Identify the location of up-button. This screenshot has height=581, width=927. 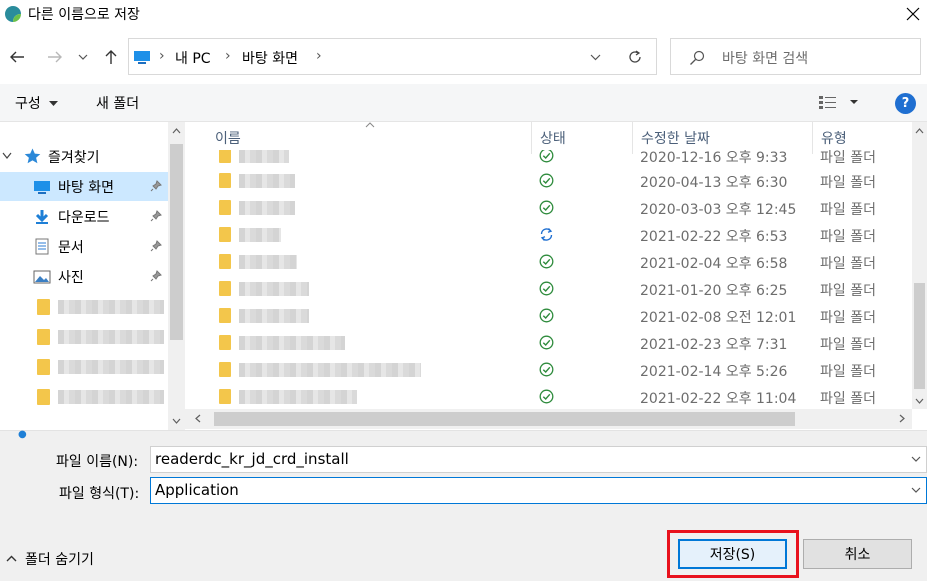
(111, 57).